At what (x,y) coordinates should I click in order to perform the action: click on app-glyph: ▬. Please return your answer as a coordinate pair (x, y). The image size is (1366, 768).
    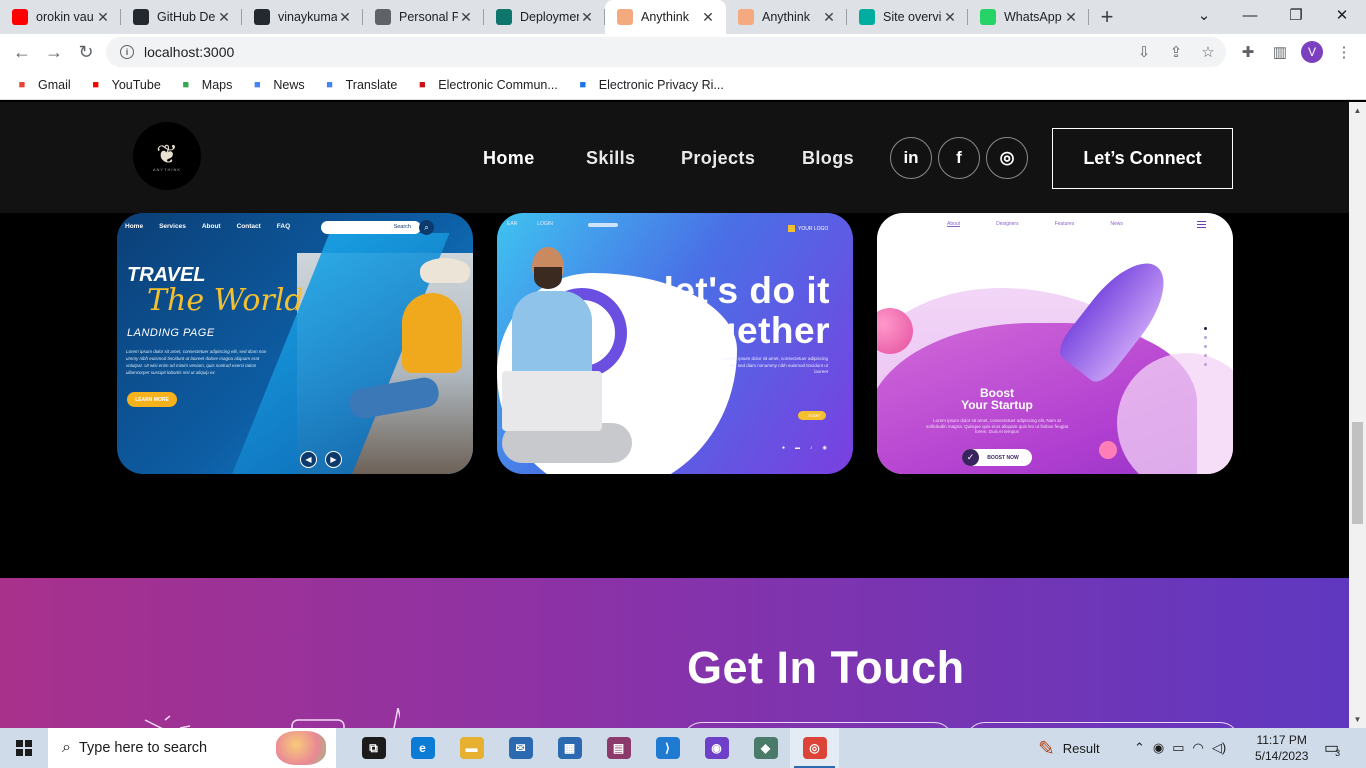
    Looking at the image, I should click on (471, 748).